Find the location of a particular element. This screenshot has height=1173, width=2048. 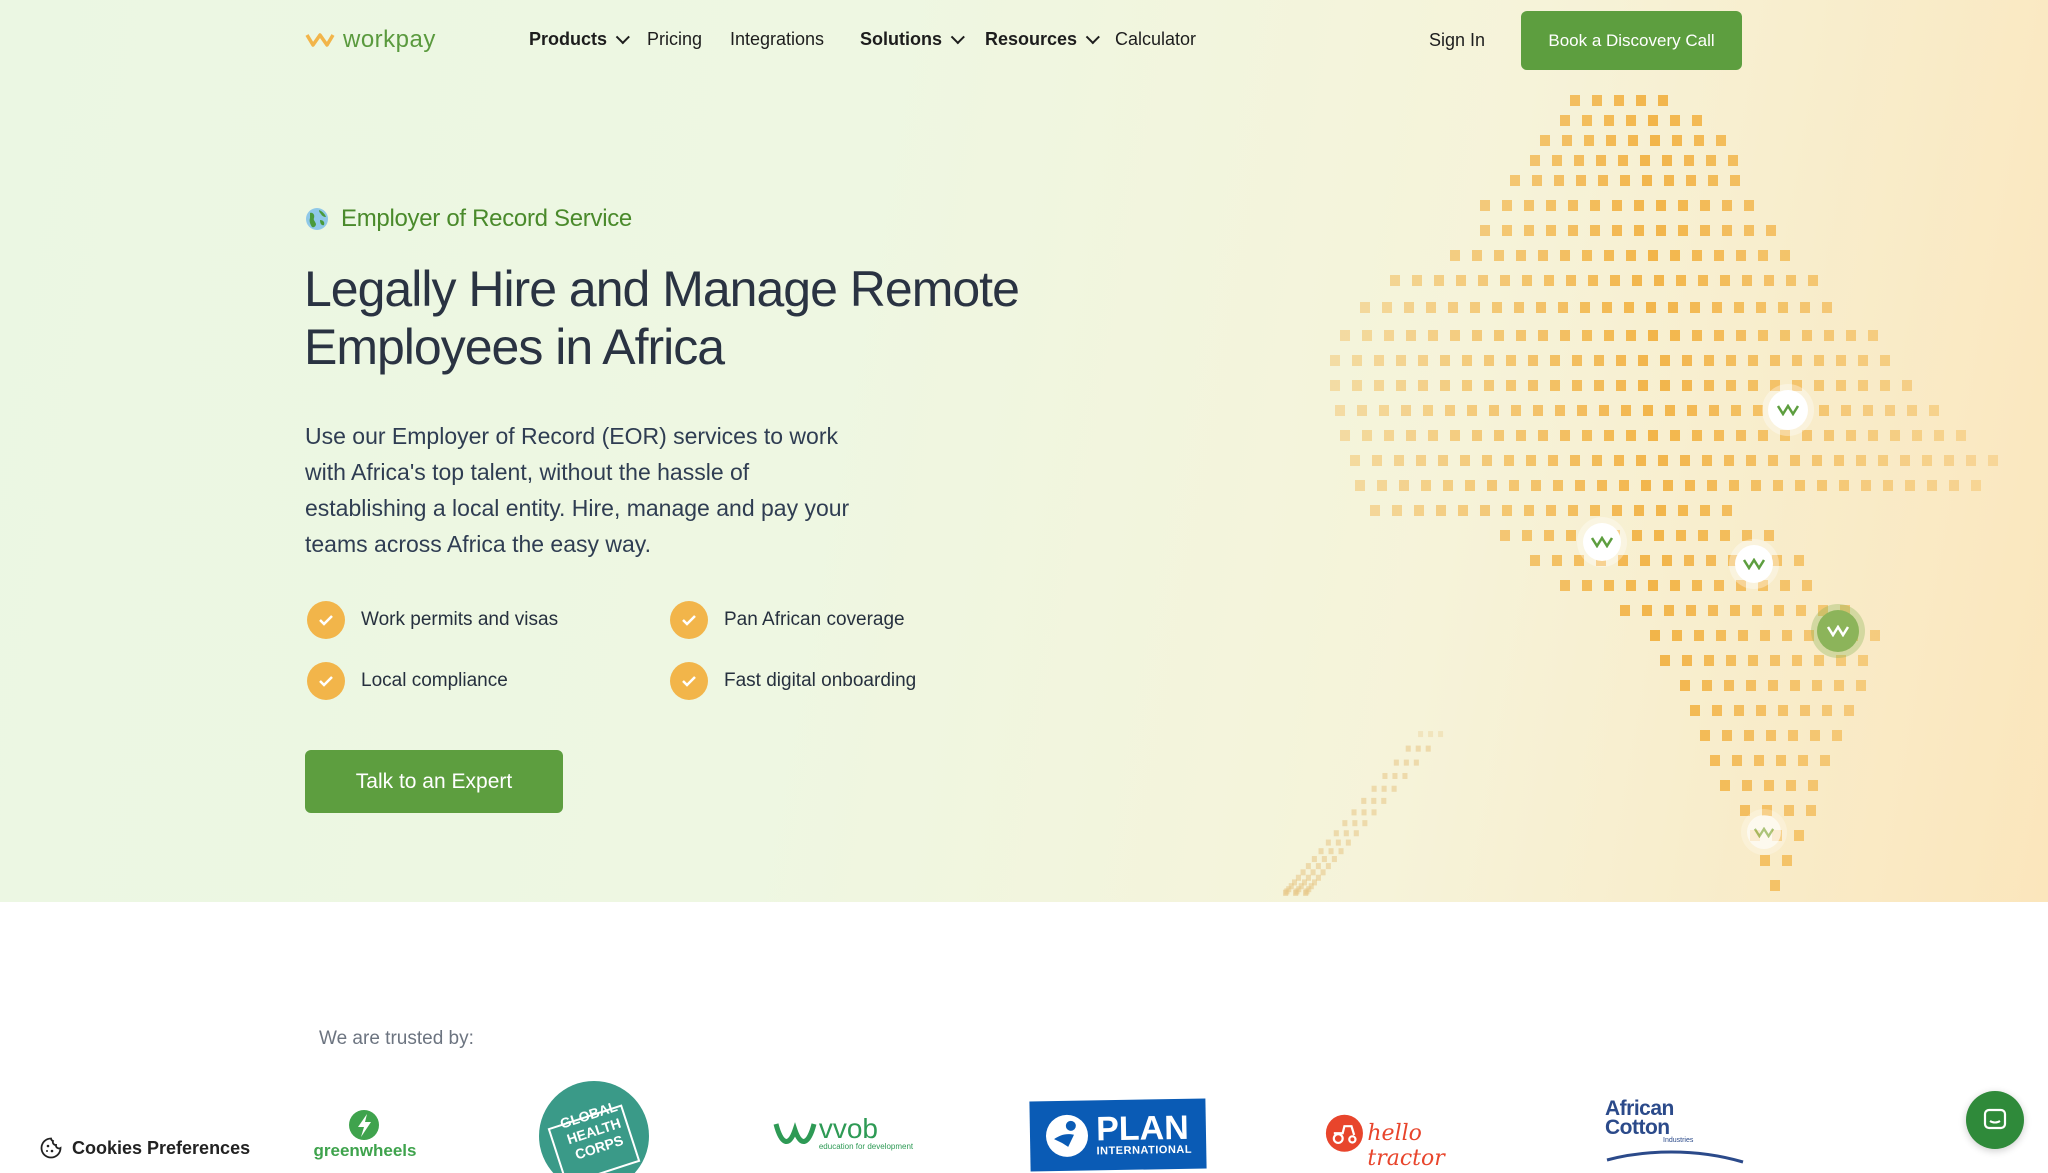

sign-in-link: Sign In is located at coordinates (1457, 40).